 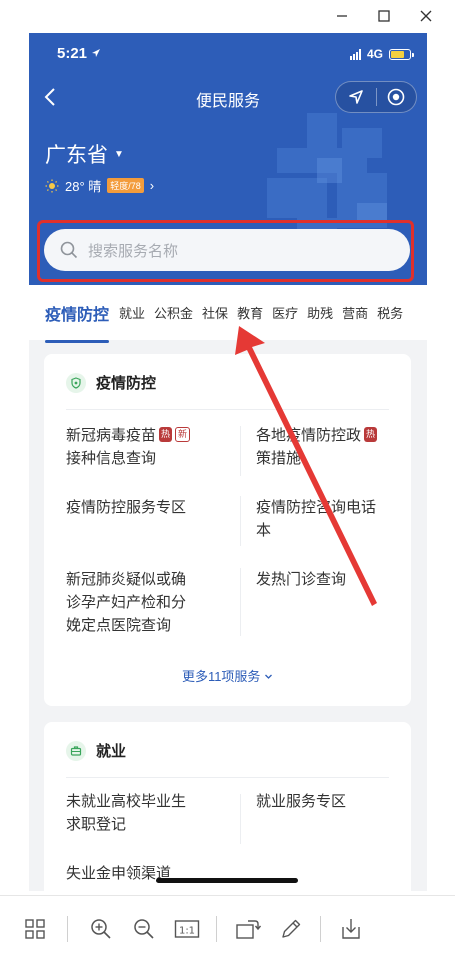 I want to click on tab-medical: 医疗, so click(x=289, y=312).